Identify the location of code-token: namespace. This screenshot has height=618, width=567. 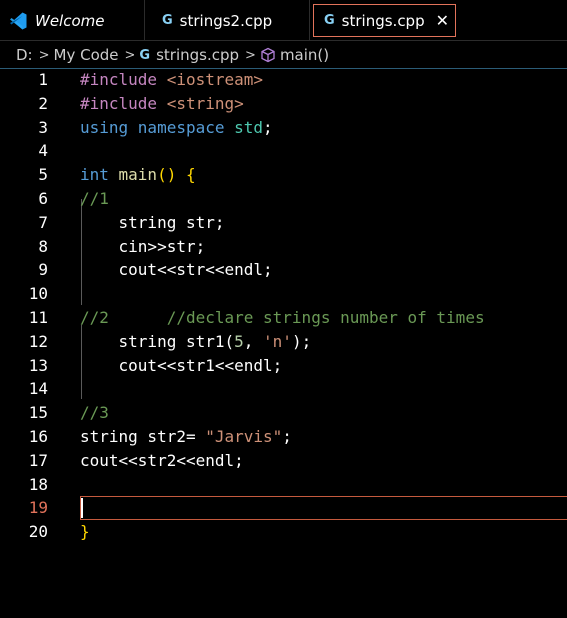
(186, 127).